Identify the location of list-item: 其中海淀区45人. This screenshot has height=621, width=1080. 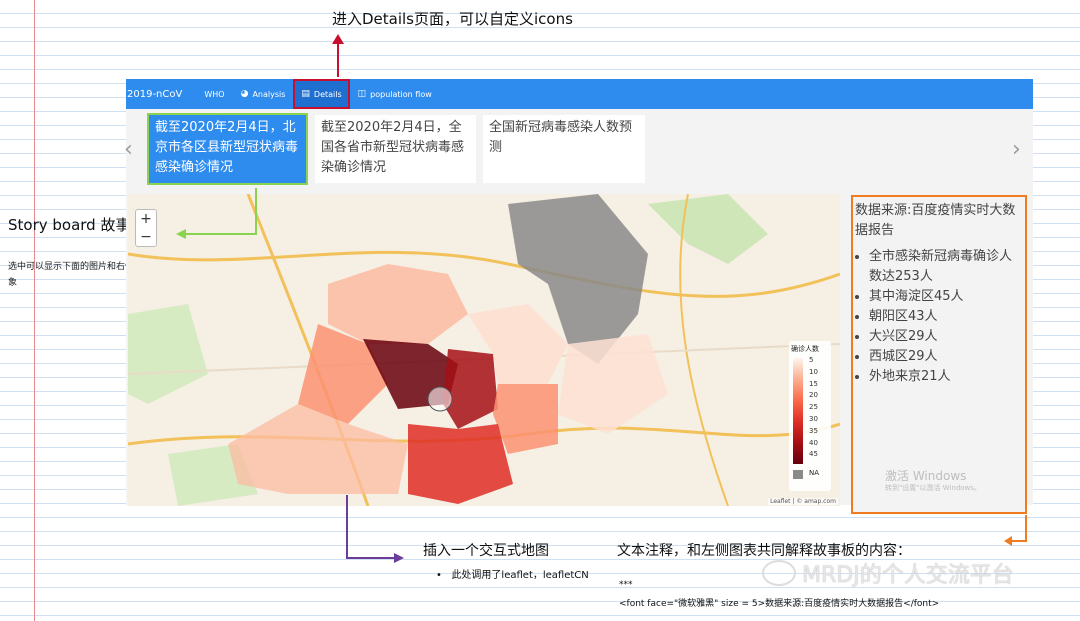
(946, 297).